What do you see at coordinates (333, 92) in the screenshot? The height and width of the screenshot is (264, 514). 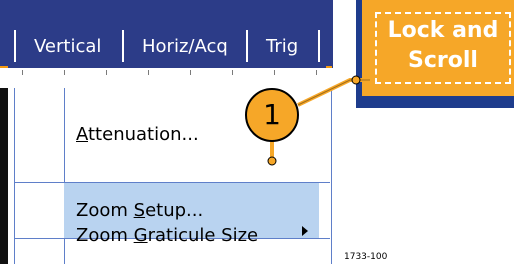 I see `callout-leader-line` at bounding box center [333, 92].